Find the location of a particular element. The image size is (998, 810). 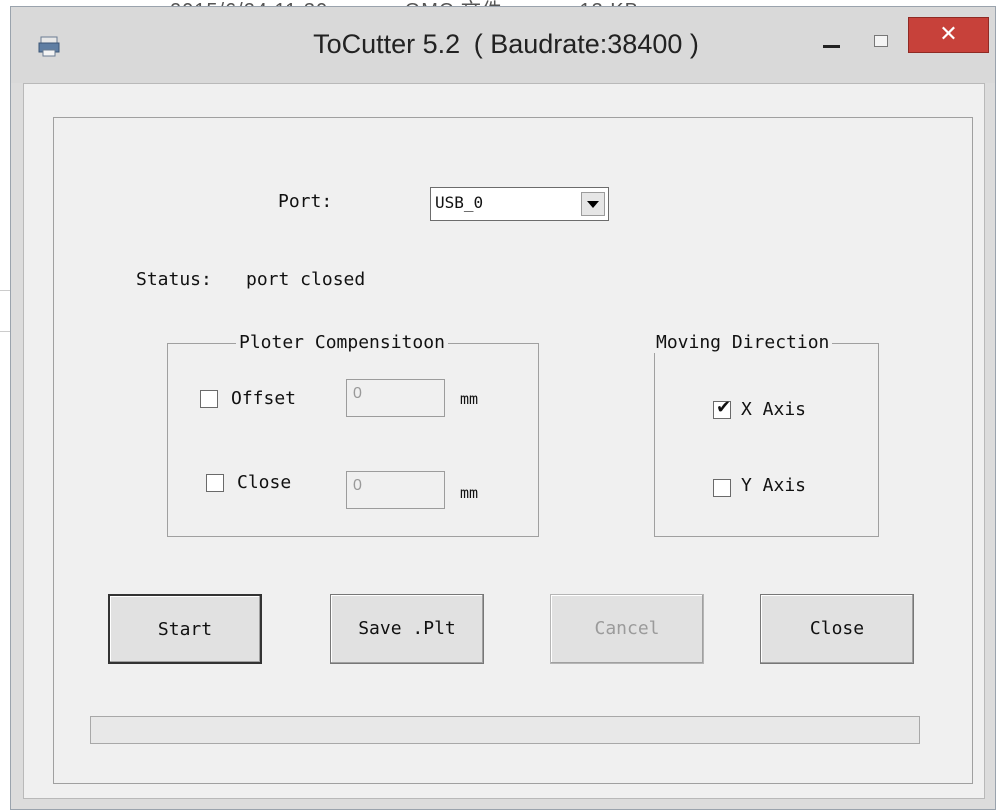

baudrate-label: ( Baudrate:38400 ) is located at coordinates (586, 44).